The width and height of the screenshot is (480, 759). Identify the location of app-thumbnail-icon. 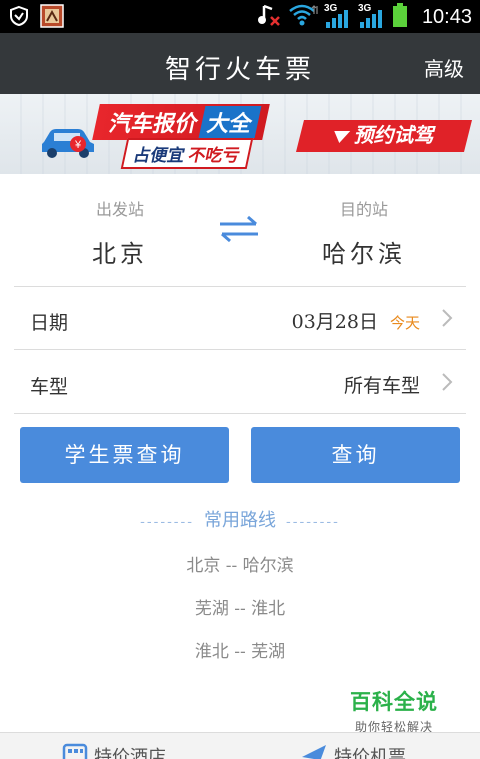
(52, 18).